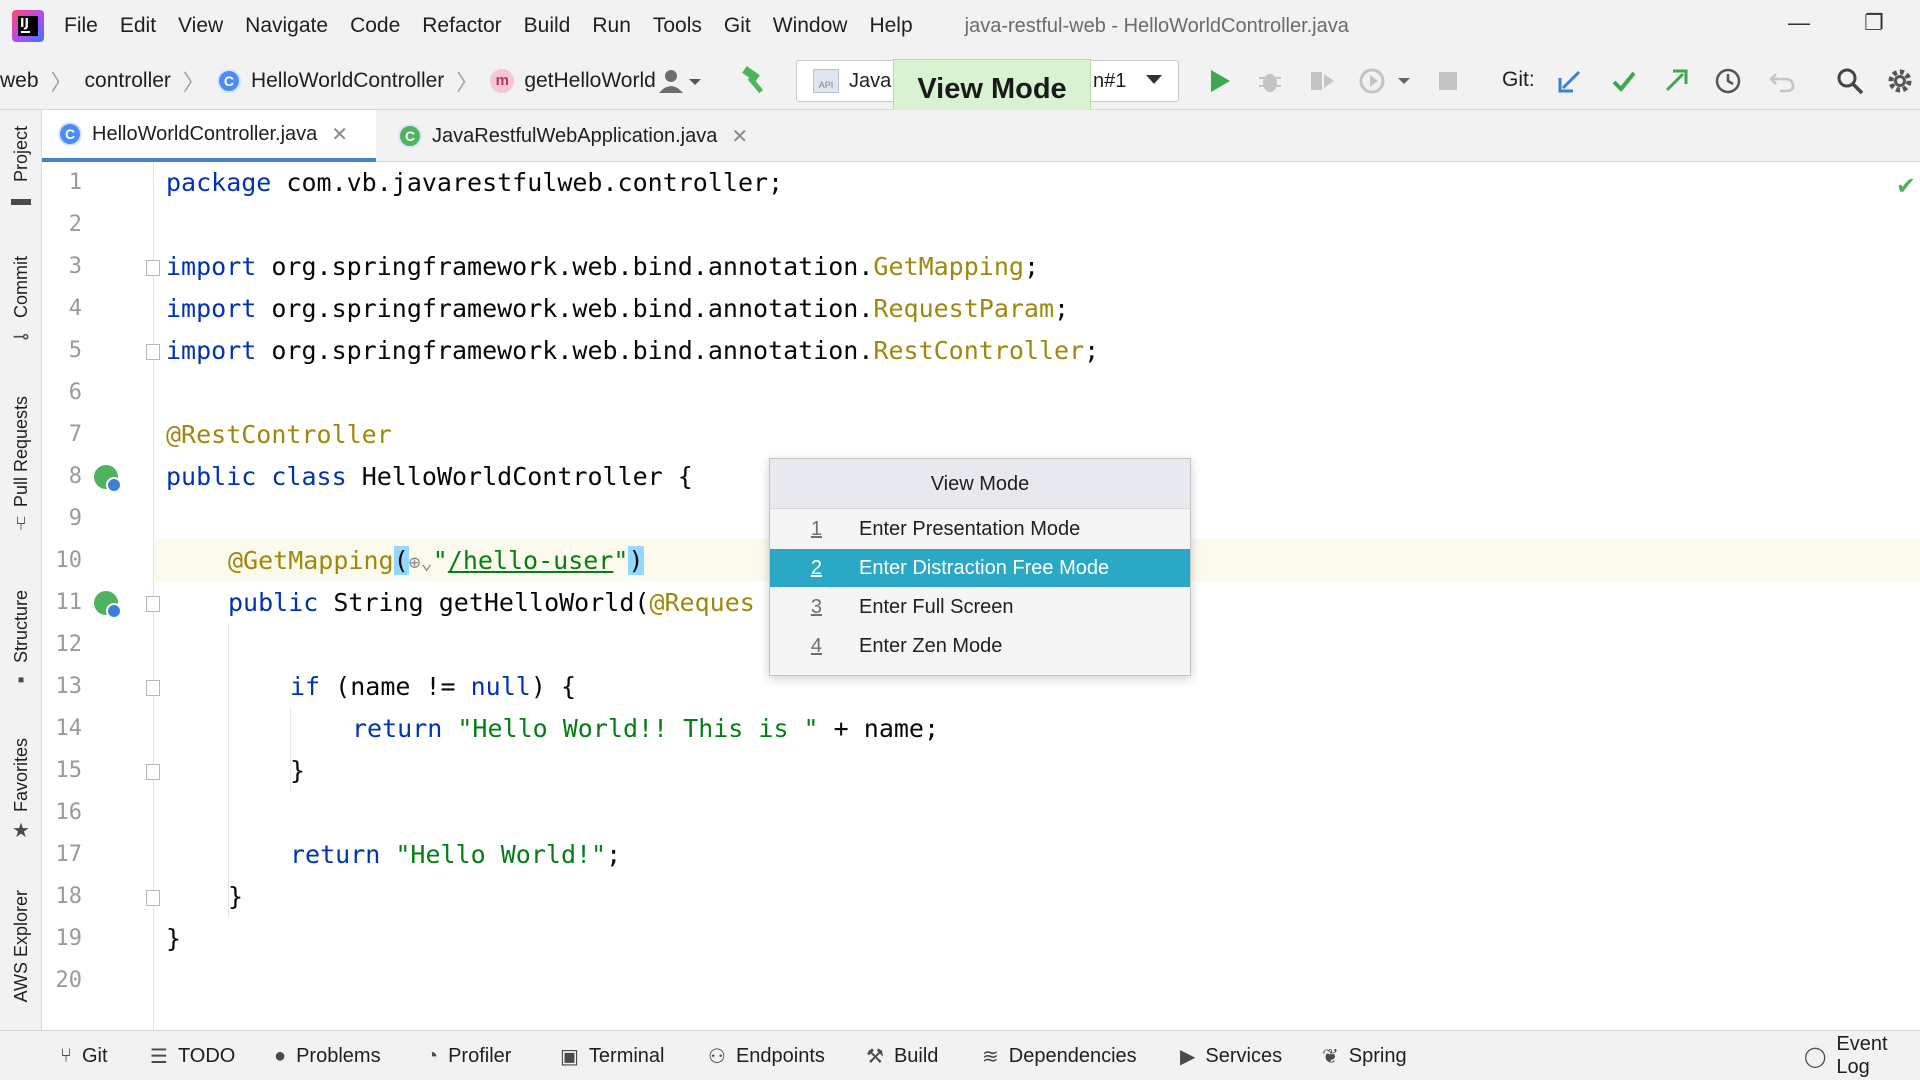  I want to click on tab-hello-world-controller: C HelloWorldController.java ✕, so click(209, 136).